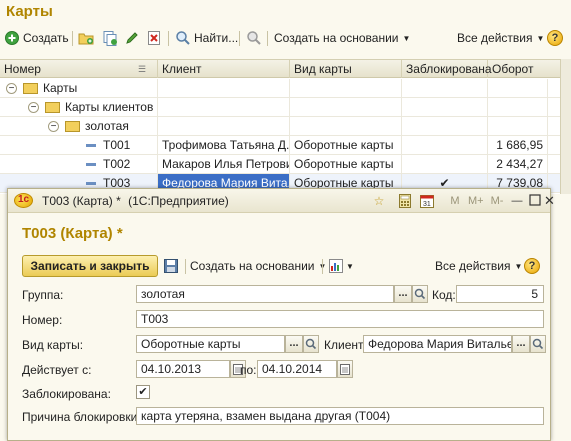  What do you see at coordinates (79, 164) in the screenshot?
I see `table-cell-number: Т002` at bounding box center [79, 164].